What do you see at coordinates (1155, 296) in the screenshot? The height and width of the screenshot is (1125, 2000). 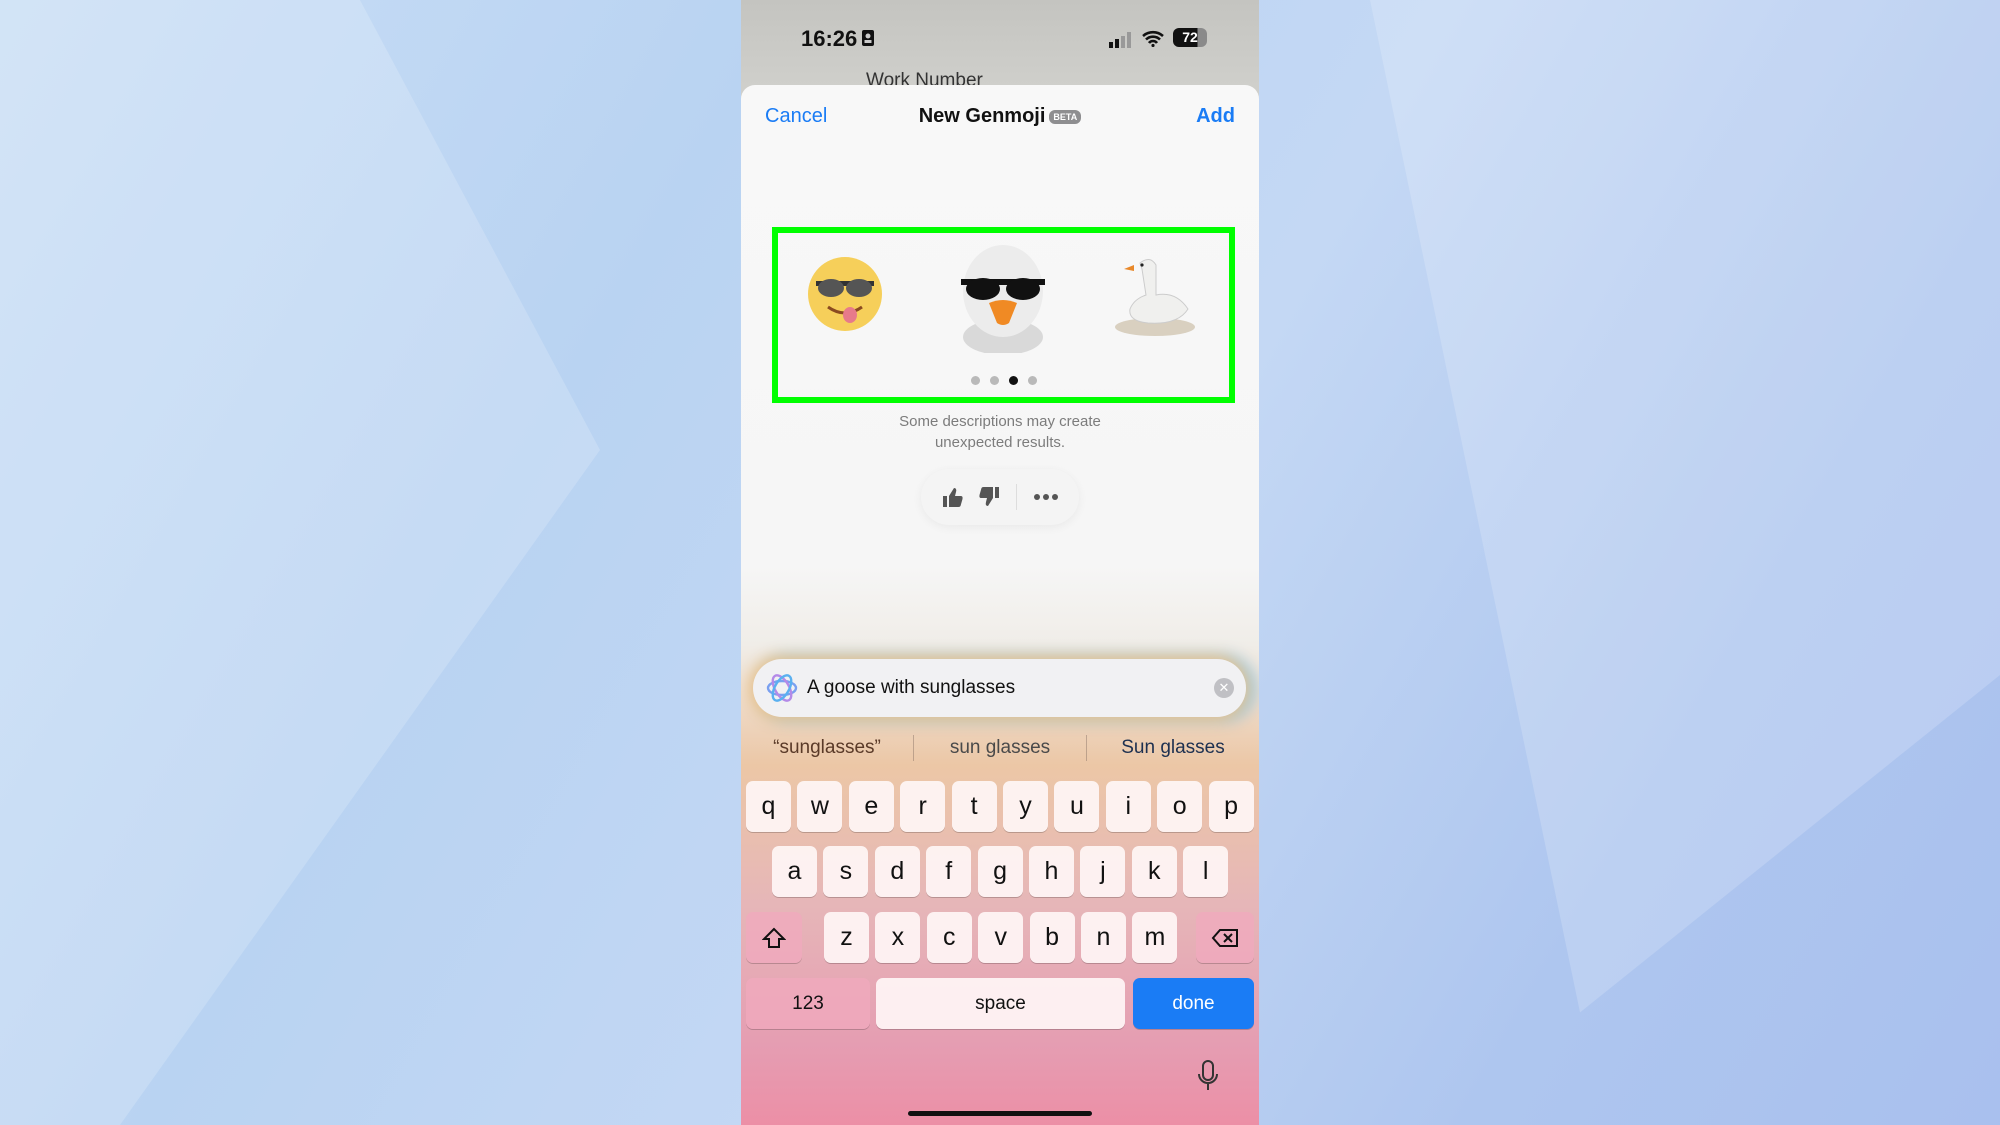 I see `goose-genmoji` at bounding box center [1155, 296].